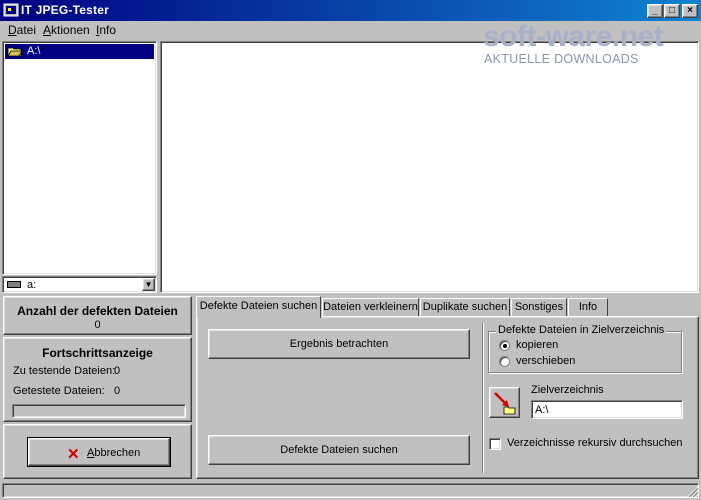  What do you see at coordinates (465, 307) in the screenshot?
I see `tab-duplikate-suchen: Duplikate suchen` at bounding box center [465, 307].